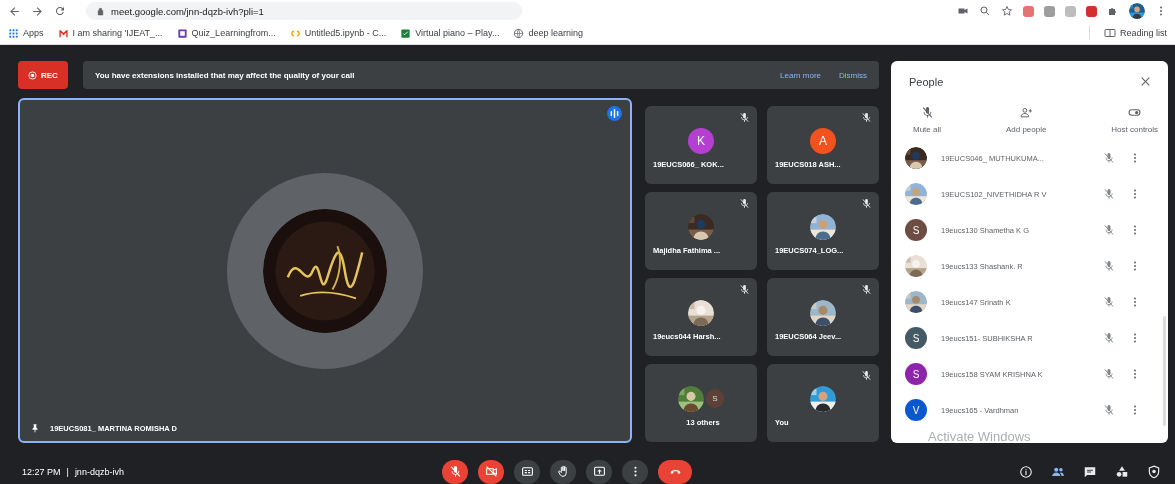 The height and width of the screenshot is (484, 1175). I want to click on meeting-time: 12:27 PM, so click(41, 471).